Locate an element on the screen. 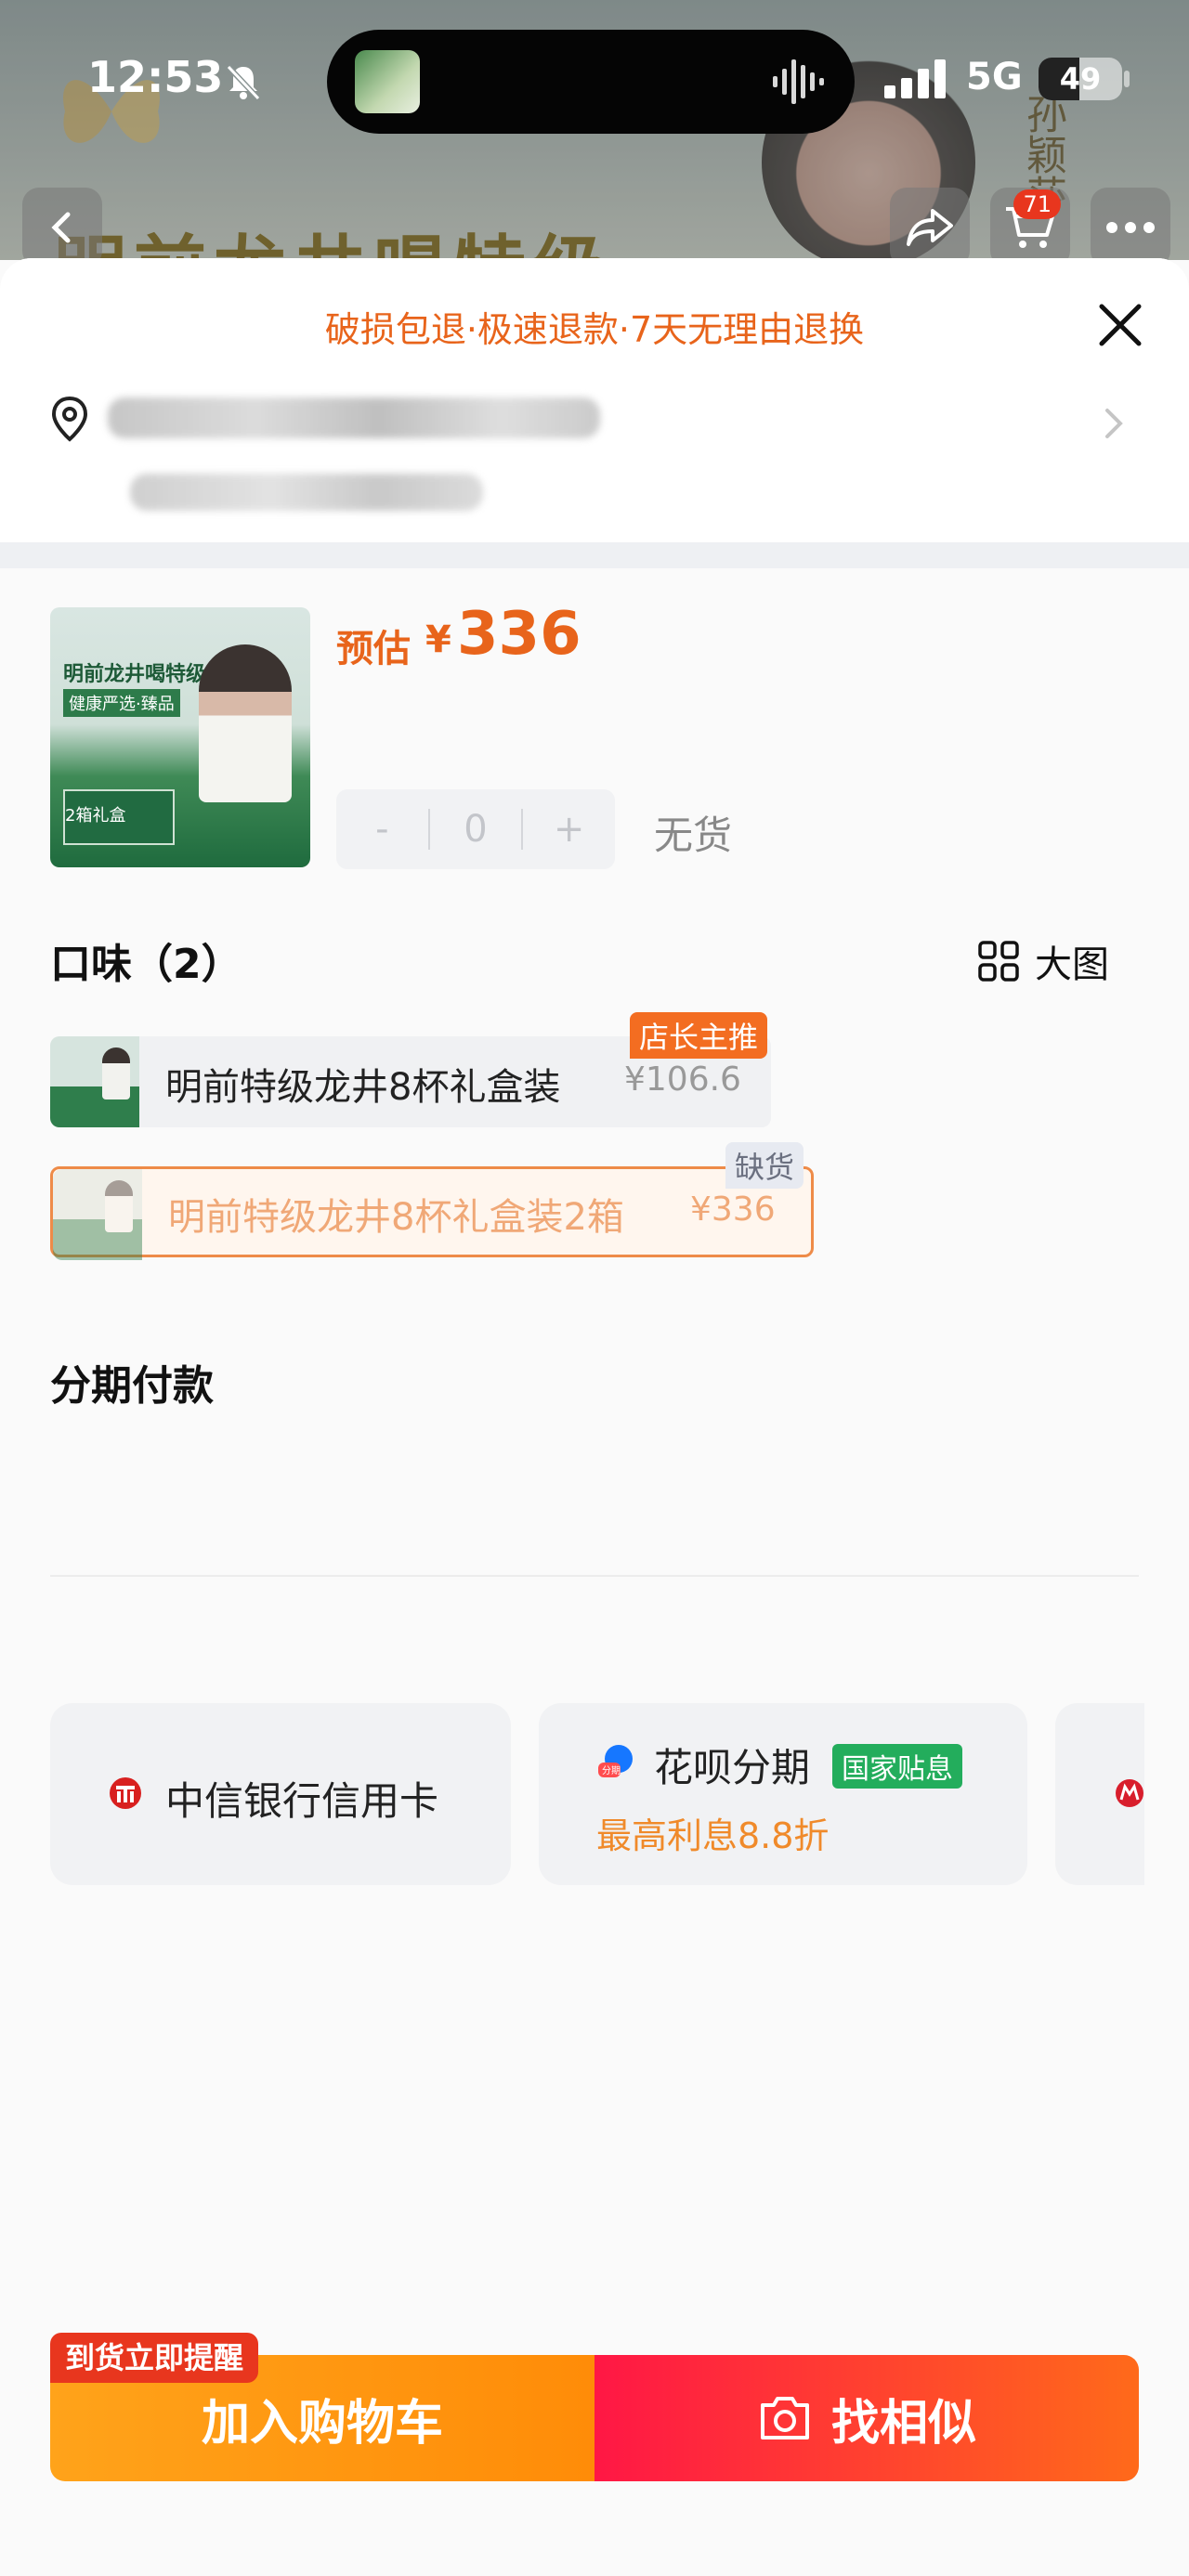 The width and height of the screenshot is (1189, 2576). product-image-box-label: 2箱礼盒 is located at coordinates (95, 816).